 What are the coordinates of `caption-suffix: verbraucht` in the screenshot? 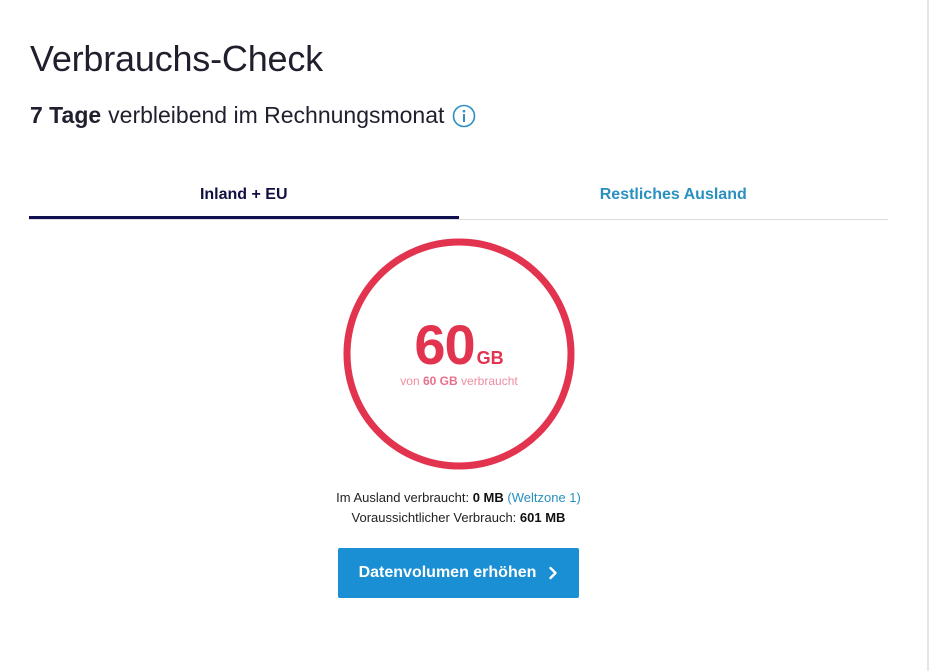 It's located at (489, 381).